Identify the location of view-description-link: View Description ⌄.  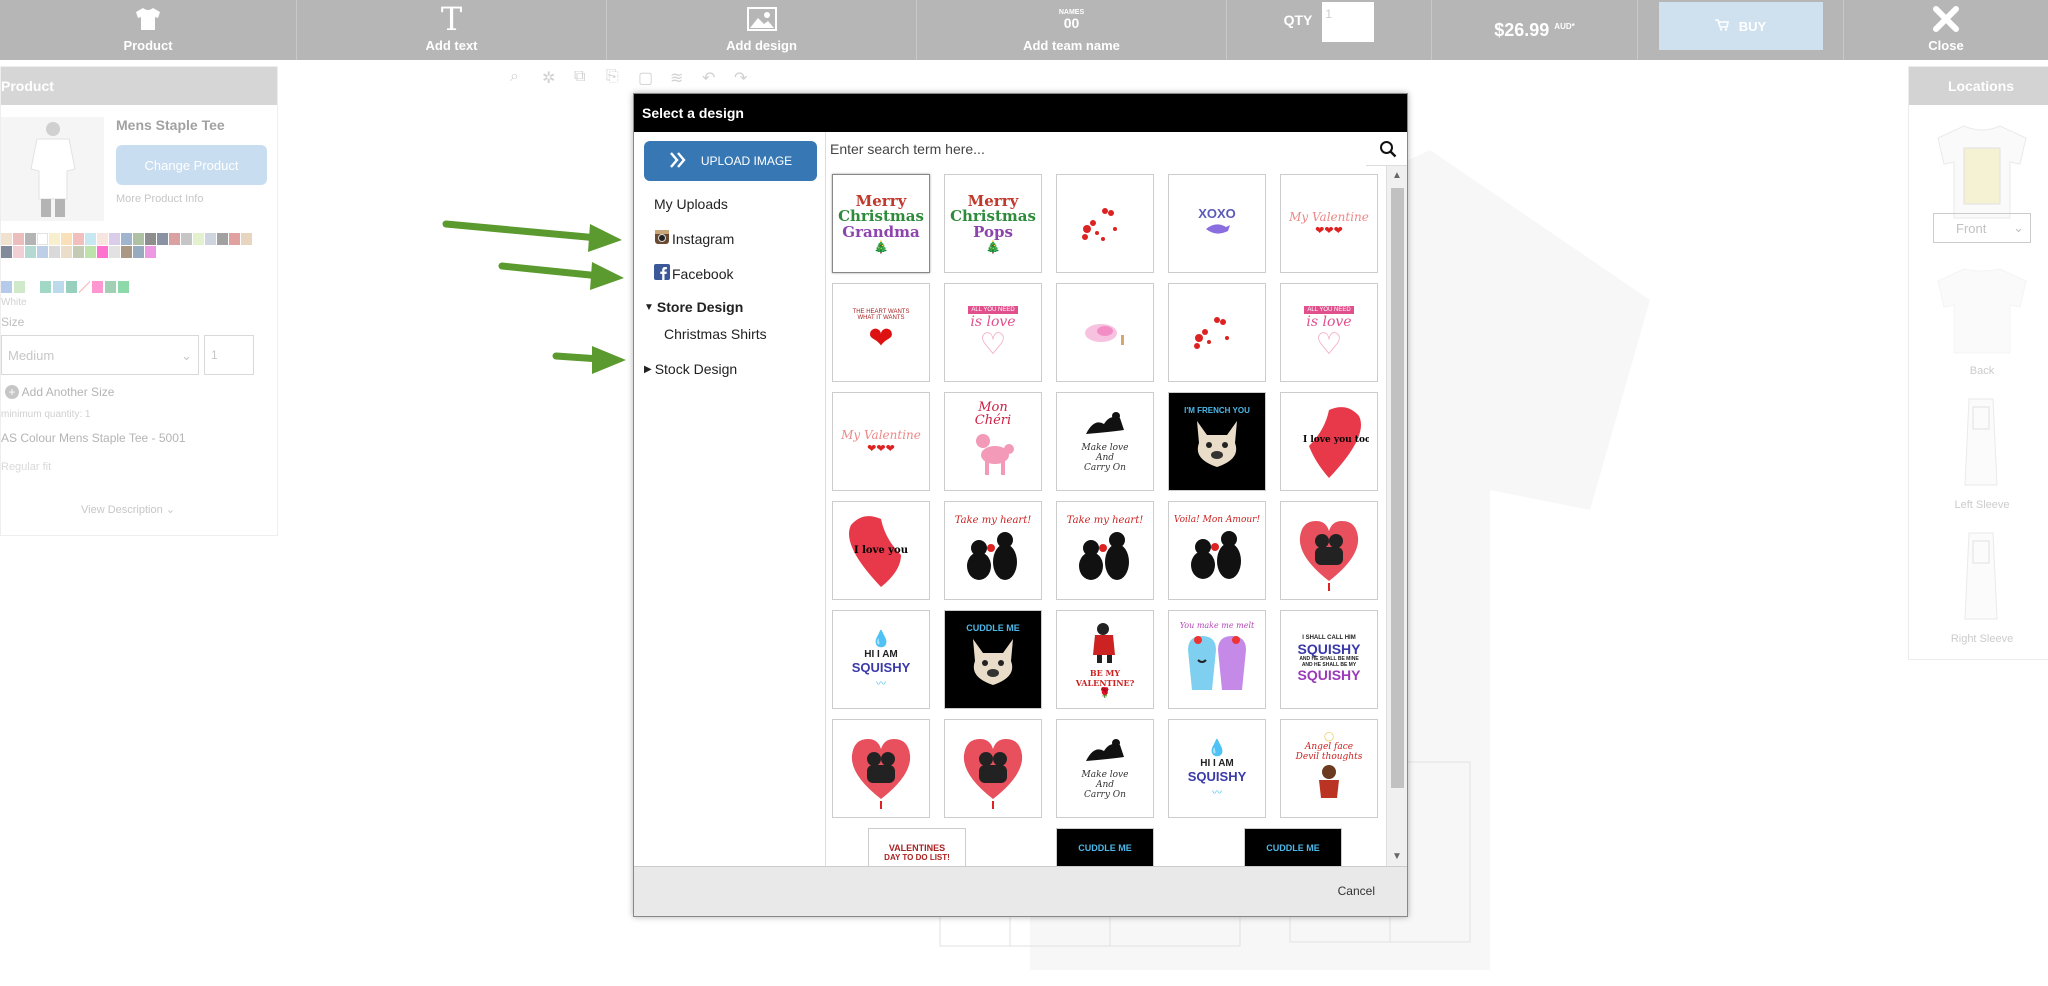
(128, 509).